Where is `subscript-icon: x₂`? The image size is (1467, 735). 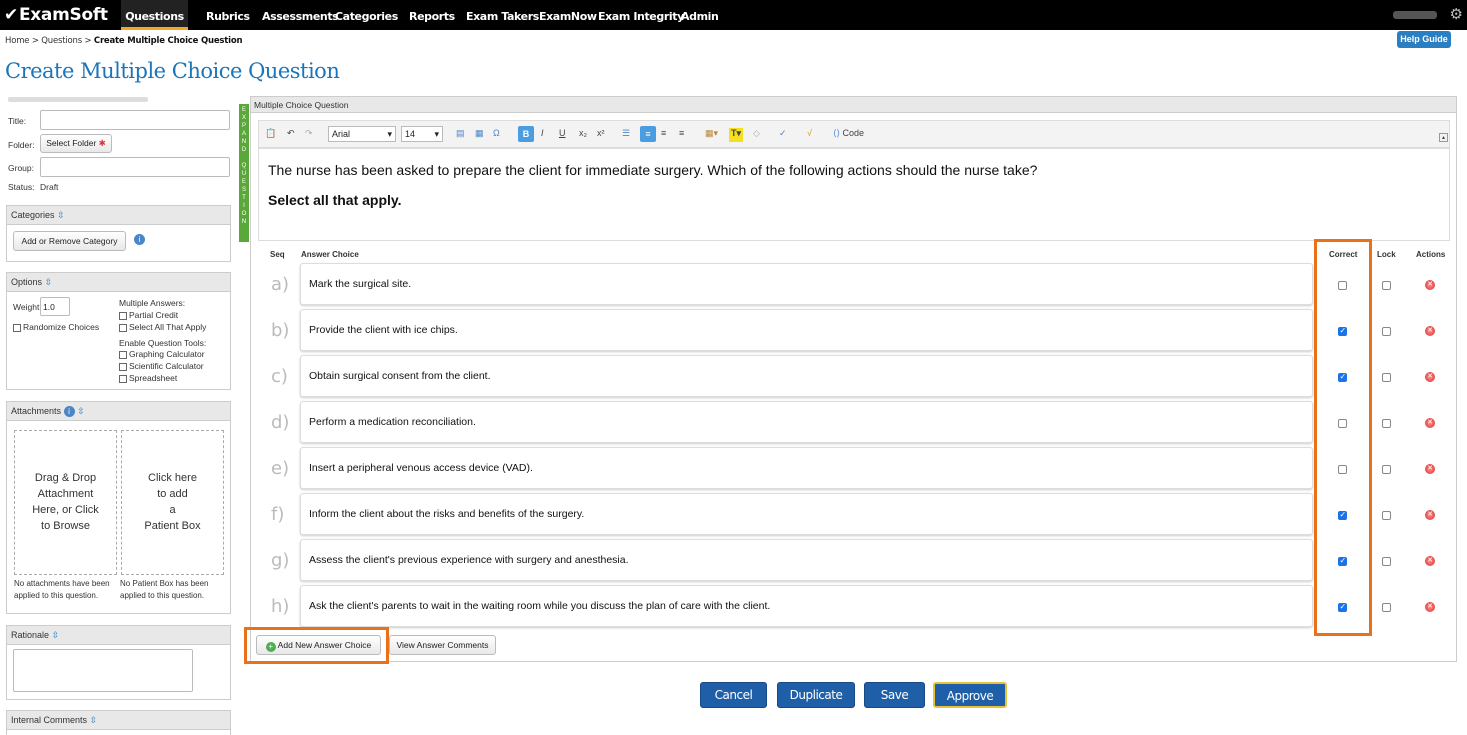 subscript-icon: x₂ is located at coordinates (583, 135).